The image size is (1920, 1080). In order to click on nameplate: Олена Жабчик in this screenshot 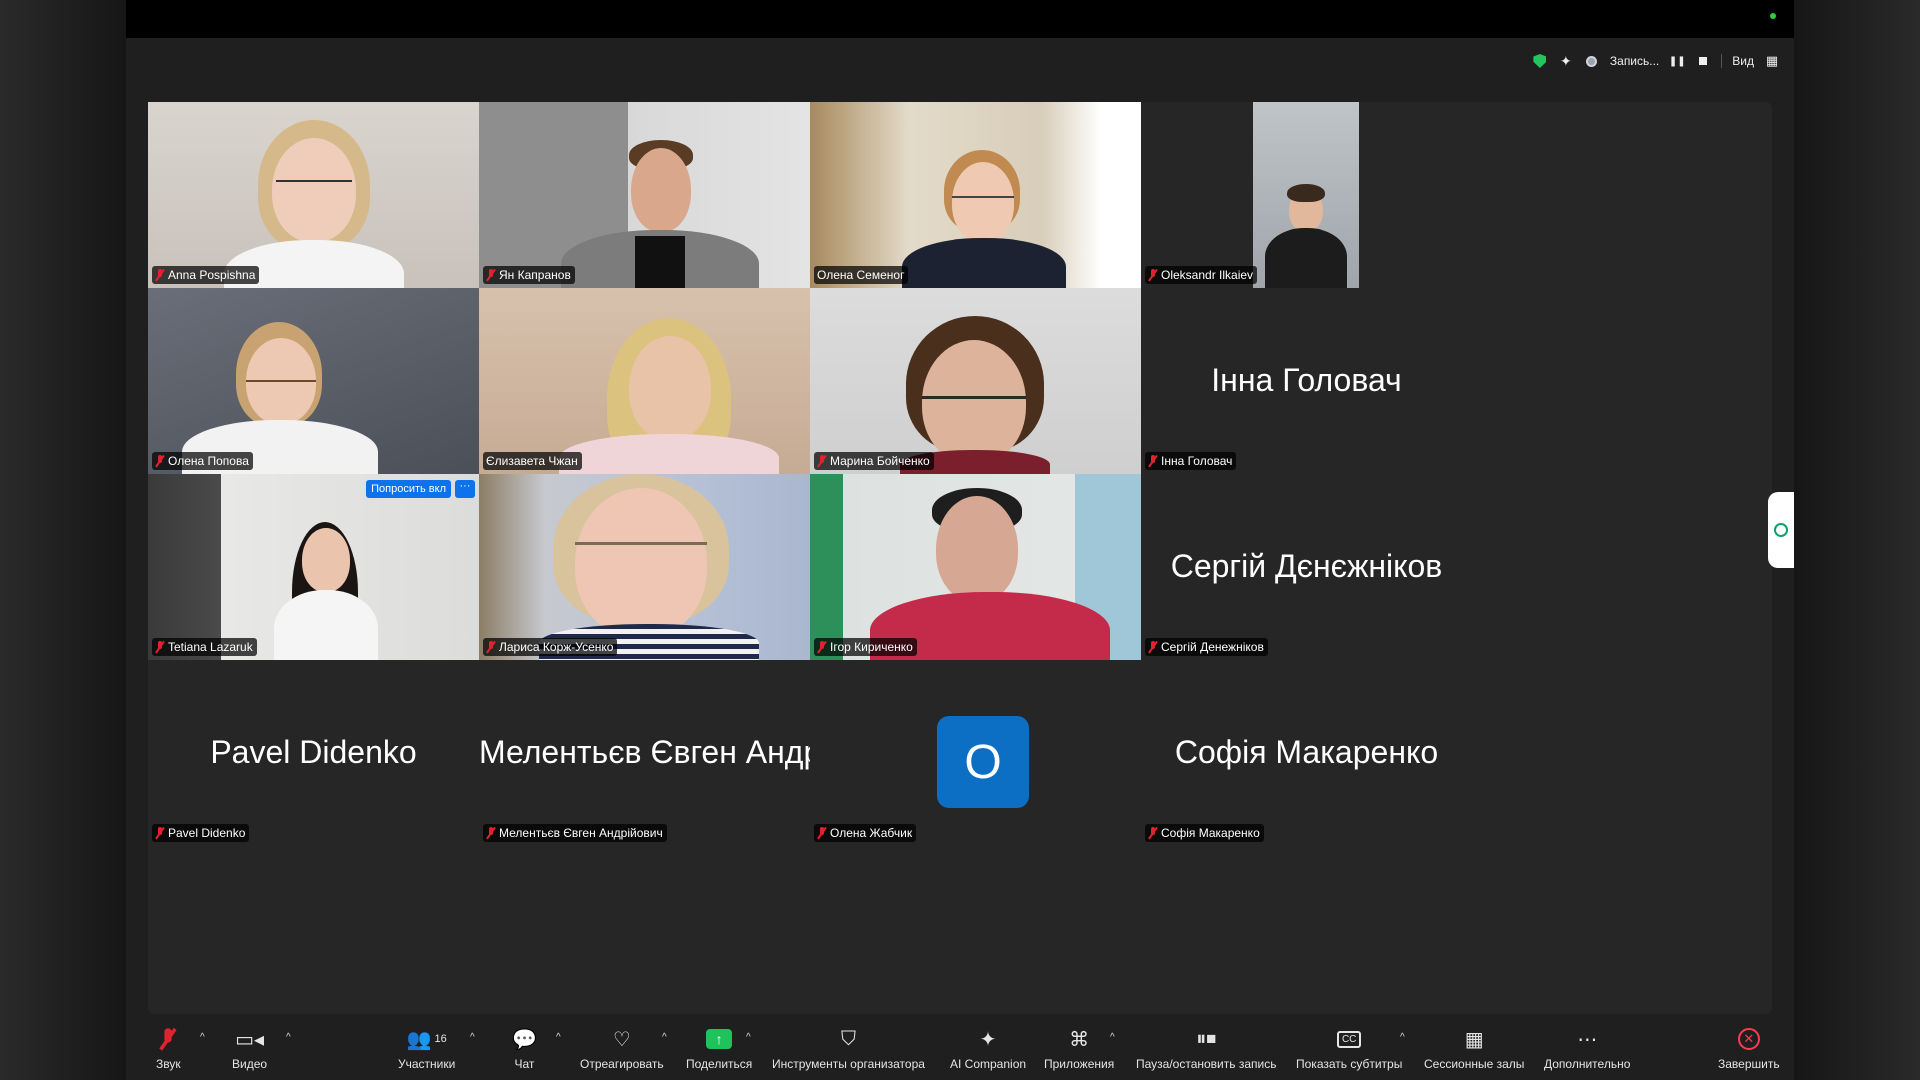, I will do `click(865, 833)`.